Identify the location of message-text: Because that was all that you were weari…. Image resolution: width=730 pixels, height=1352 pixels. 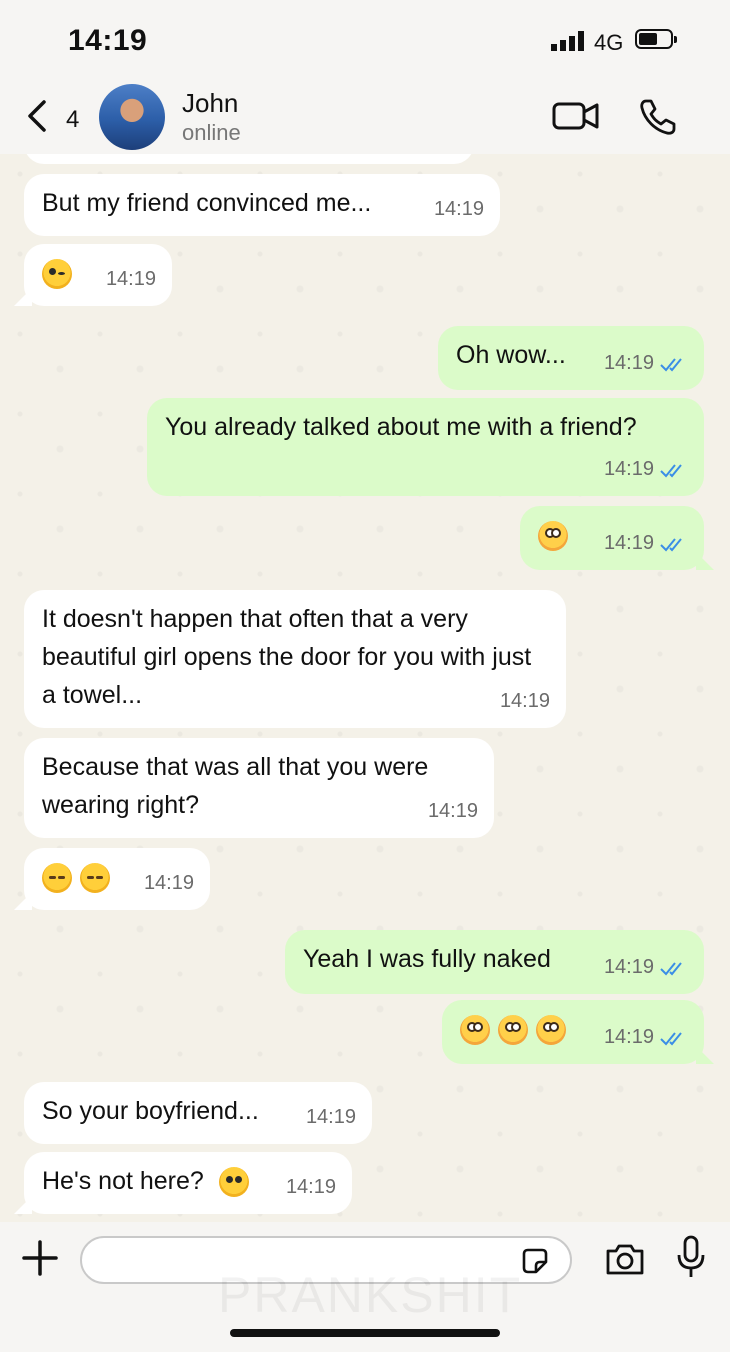
(235, 786).